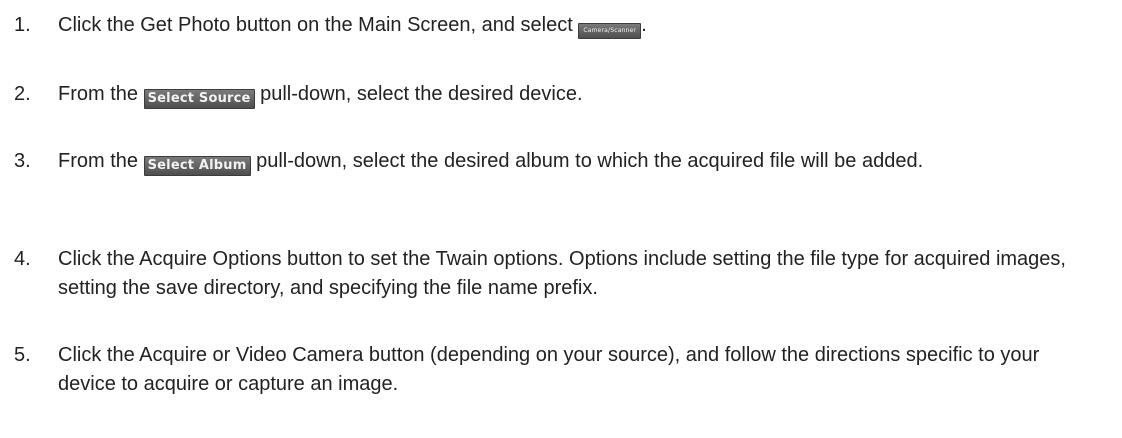 This screenshot has height=438, width=1122. Describe the element at coordinates (22, 94) in the screenshot. I see `step-number: 2.` at that location.